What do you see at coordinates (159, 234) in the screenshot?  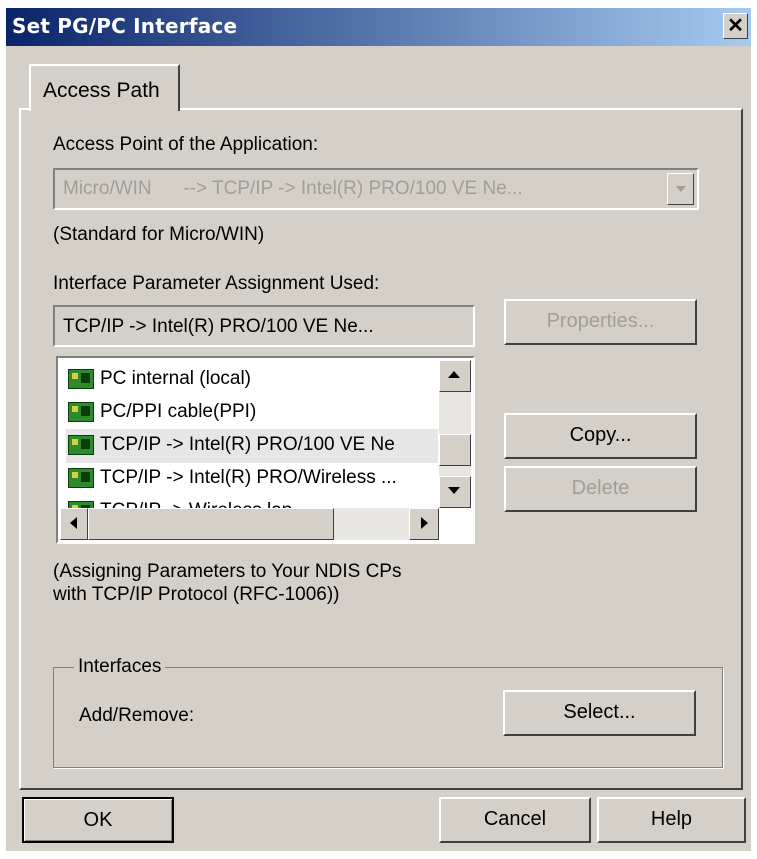 I see `access-point-note: (Standard for Micro/WIN)` at bounding box center [159, 234].